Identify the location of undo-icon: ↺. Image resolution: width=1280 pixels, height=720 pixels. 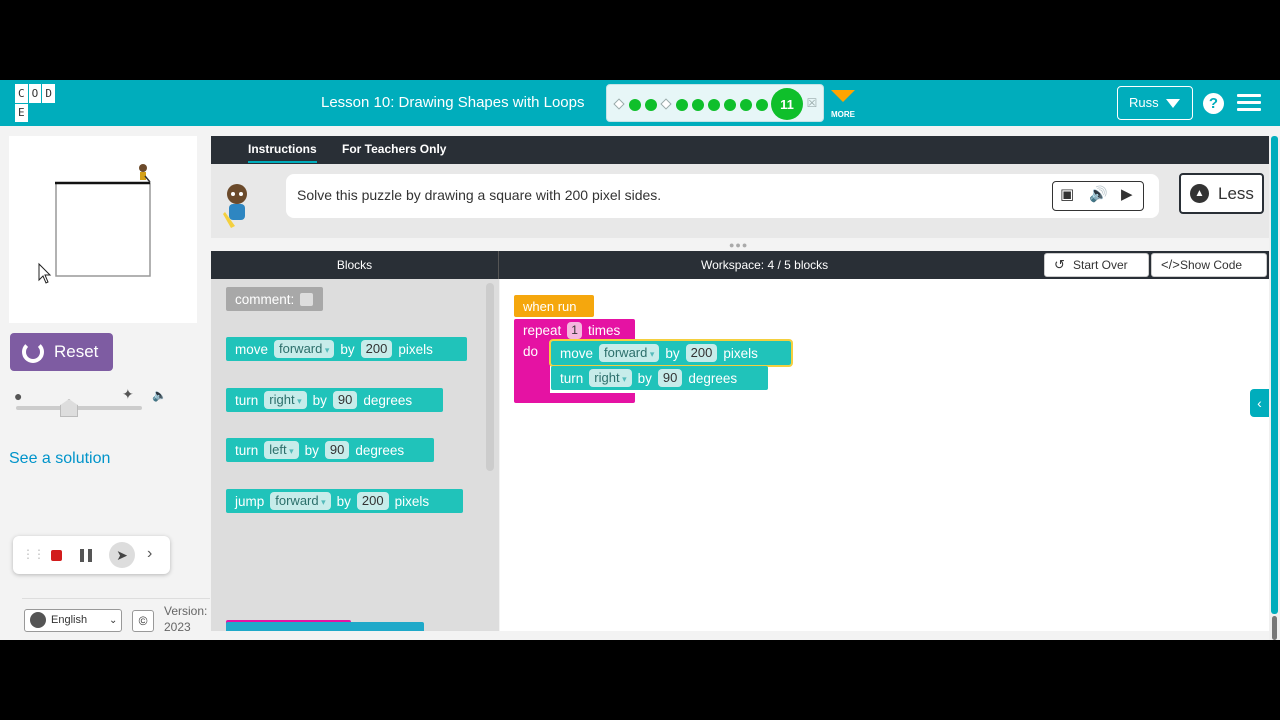
(1059, 264).